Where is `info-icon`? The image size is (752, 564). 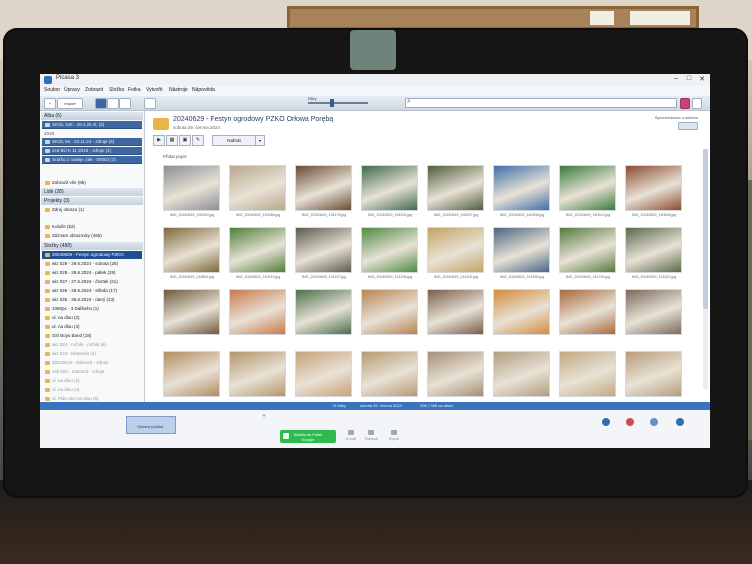 info-icon is located at coordinates (680, 422).